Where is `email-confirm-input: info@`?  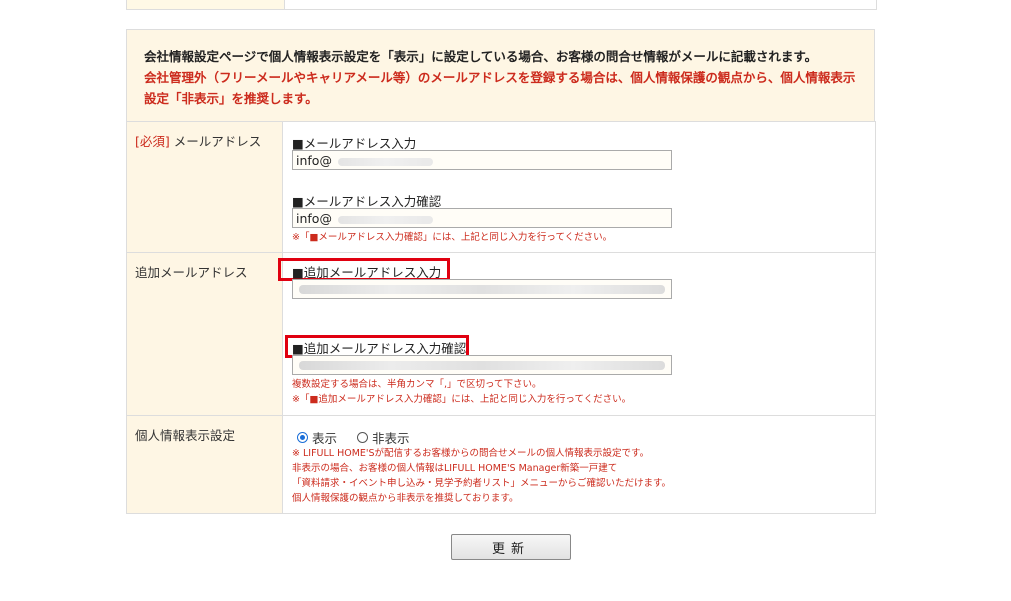 email-confirm-input: info@ is located at coordinates (482, 218).